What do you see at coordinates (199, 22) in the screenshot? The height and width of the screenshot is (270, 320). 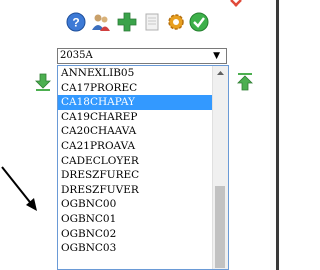 I see `check-icon` at bounding box center [199, 22].